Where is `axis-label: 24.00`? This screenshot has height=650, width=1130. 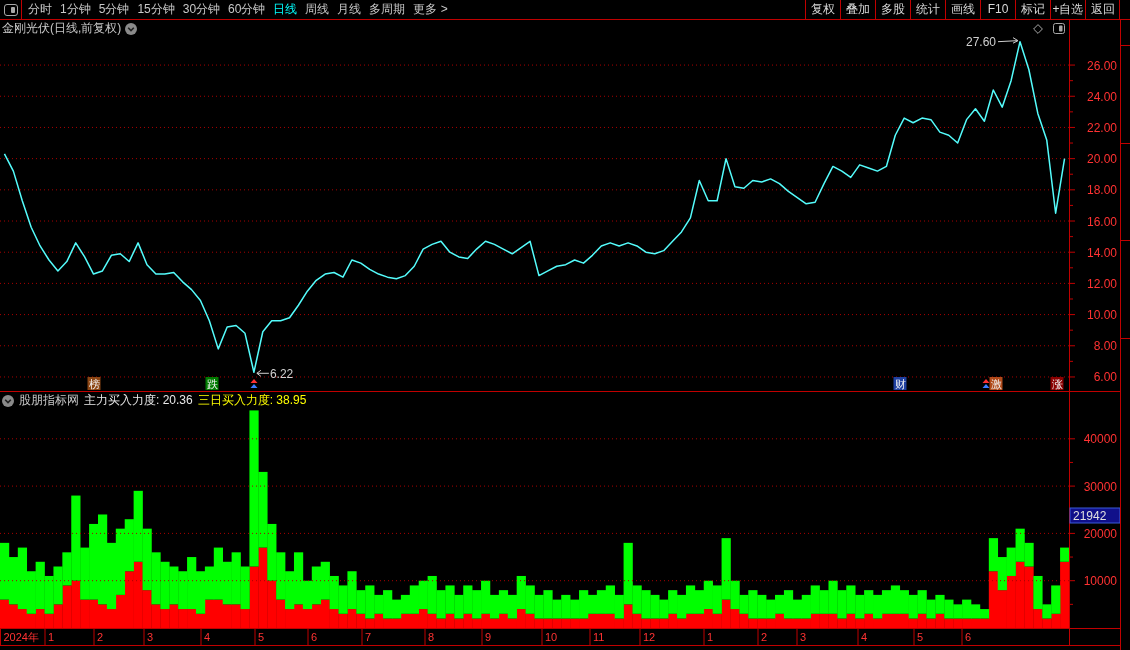
axis-label: 24.00 is located at coordinates (1101, 96).